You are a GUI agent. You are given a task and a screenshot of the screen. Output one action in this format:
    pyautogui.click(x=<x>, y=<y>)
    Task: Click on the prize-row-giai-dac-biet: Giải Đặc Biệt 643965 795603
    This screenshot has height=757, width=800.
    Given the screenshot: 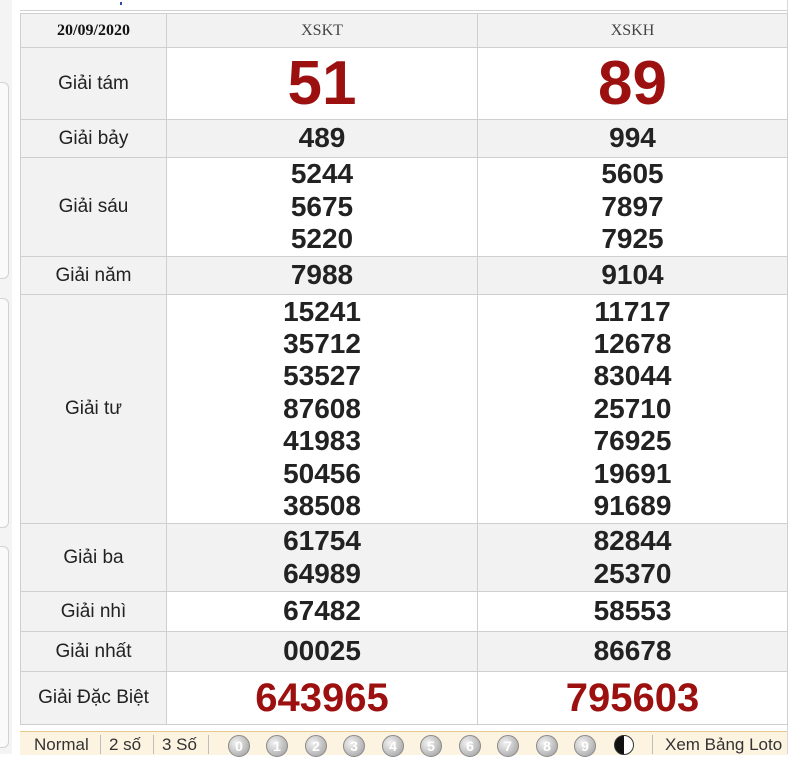 What is the action you would take?
    pyautogui.click(x=404, y=698)
    